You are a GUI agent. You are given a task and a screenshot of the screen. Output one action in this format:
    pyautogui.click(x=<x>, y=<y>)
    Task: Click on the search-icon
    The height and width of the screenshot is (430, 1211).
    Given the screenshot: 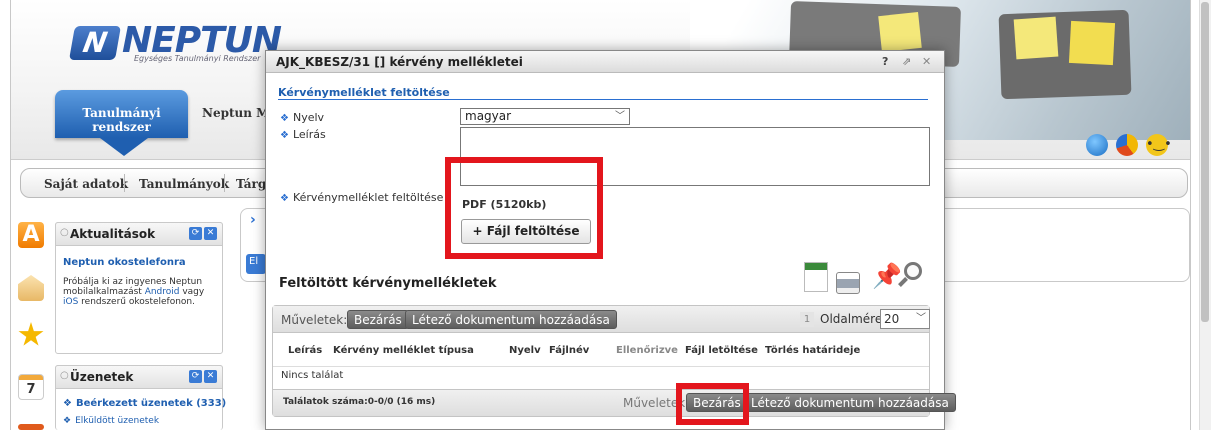 What is the action you would take?
    pyautogui.click(x=913, y=271)
    